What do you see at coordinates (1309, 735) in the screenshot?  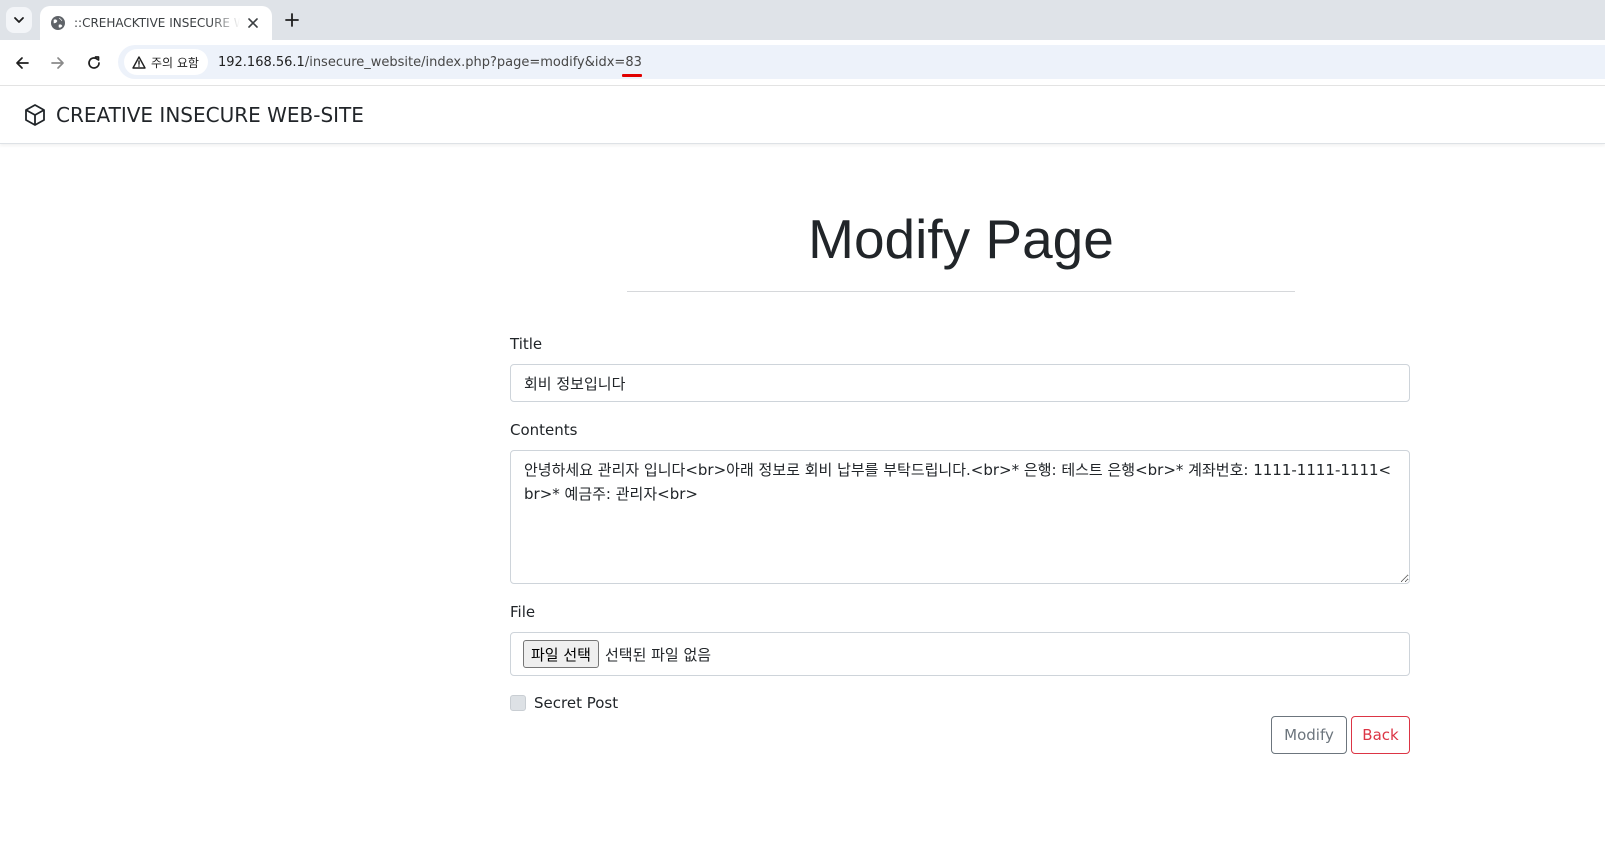 I see `modify-button: Modify` at bounding box center [1309, 735].